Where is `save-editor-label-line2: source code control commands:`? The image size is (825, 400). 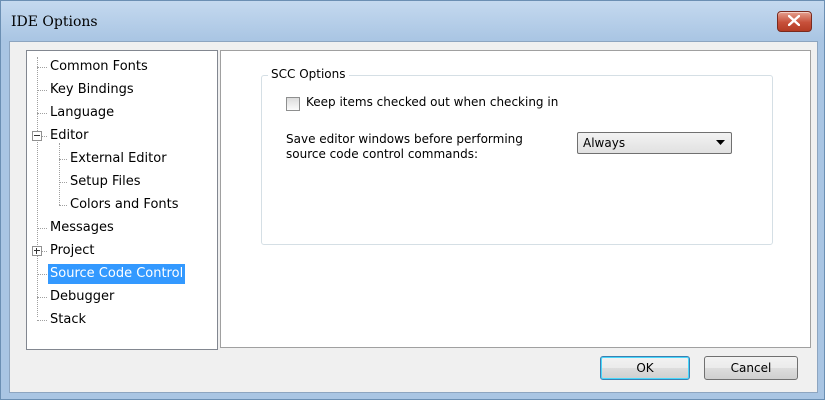
save-editor-label-line2: source code control commands: is located at coordinates (382, 154).